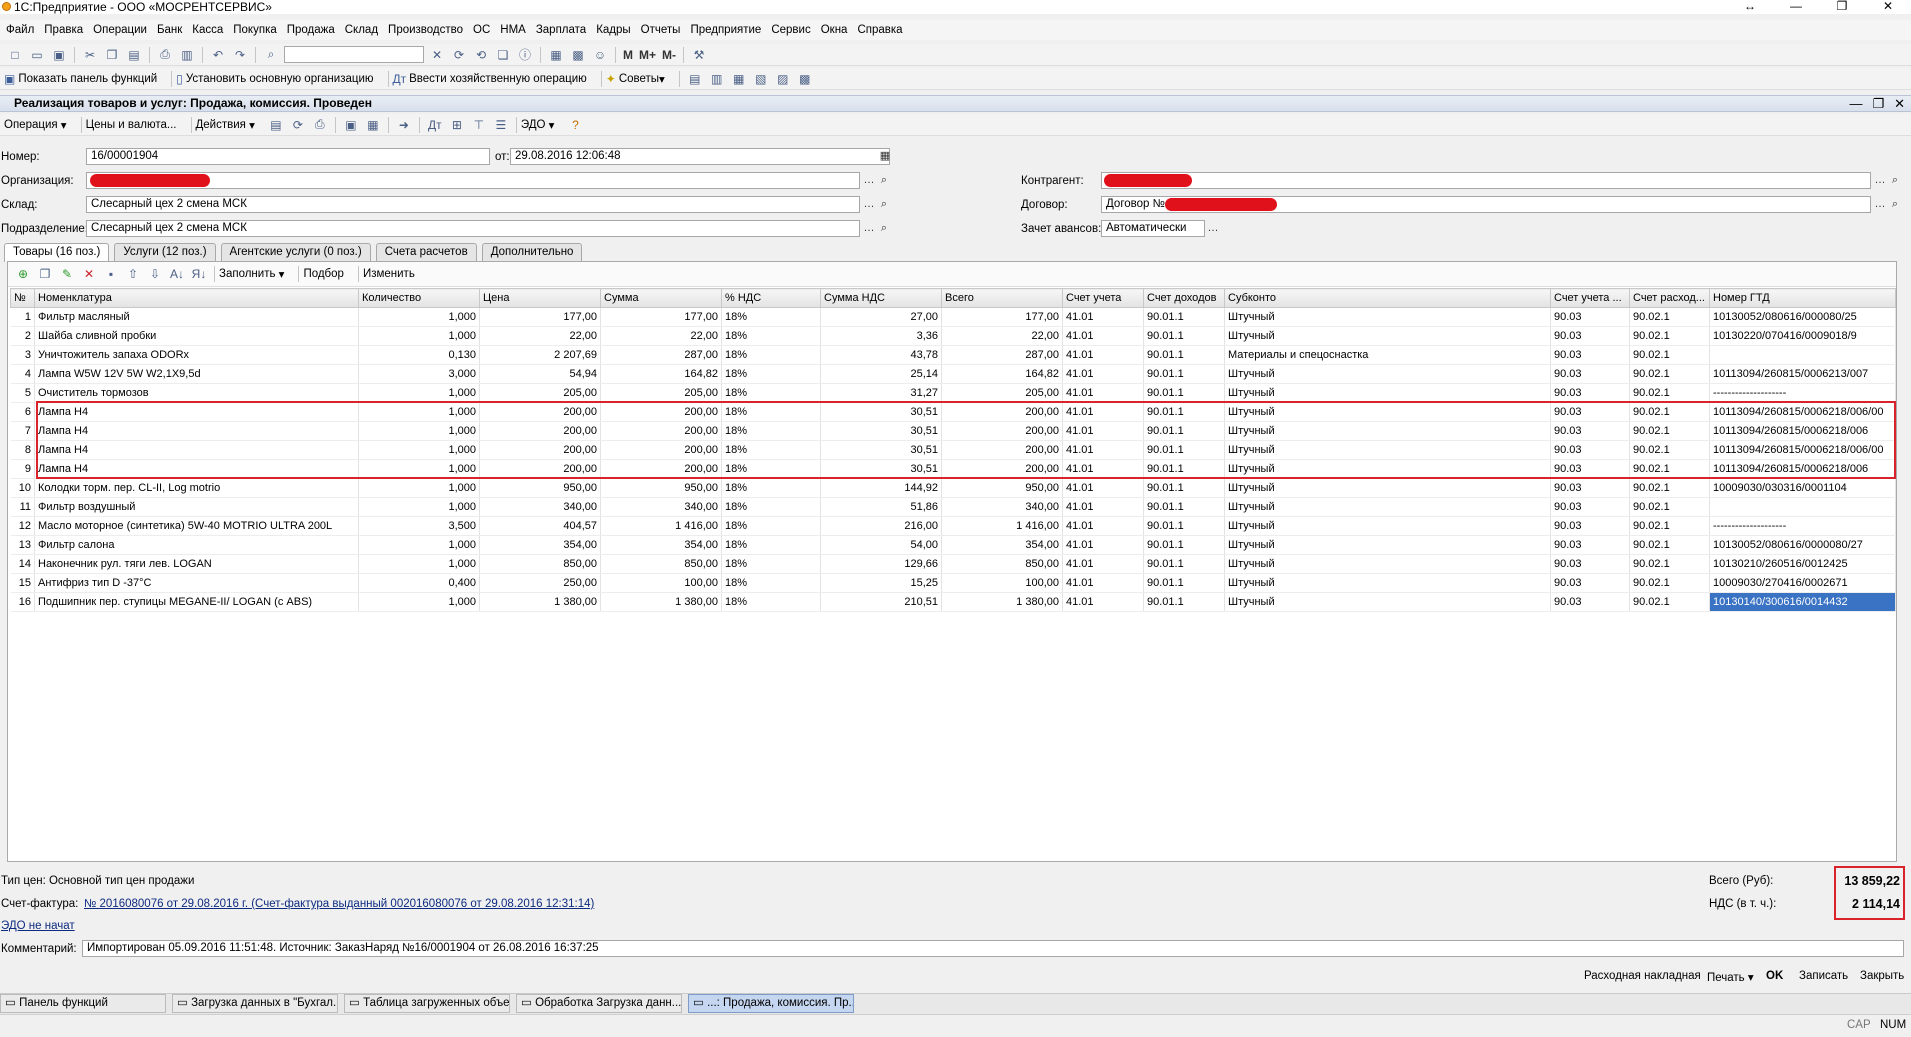 This screenshot has height=1037, width=1911. What do you see at coordinates (1888, 7) in the screenshot?
I see `close-window-button: ✕` at bounding box center [1888, 7].